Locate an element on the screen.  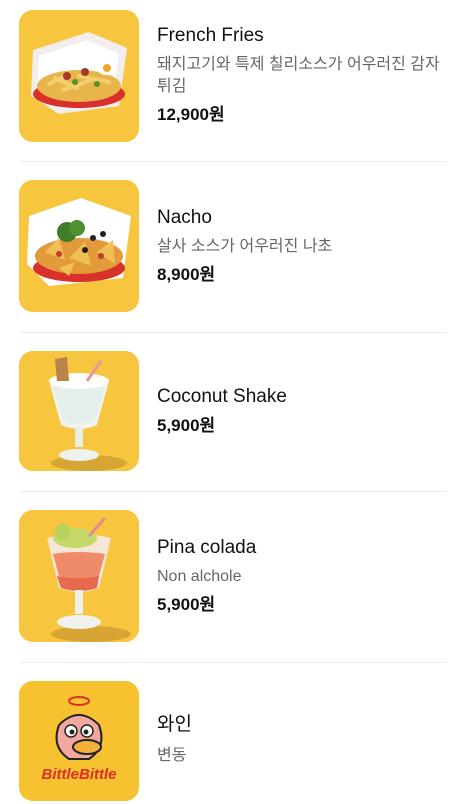
item-description: 변동 is located at coordinates (172, 755).